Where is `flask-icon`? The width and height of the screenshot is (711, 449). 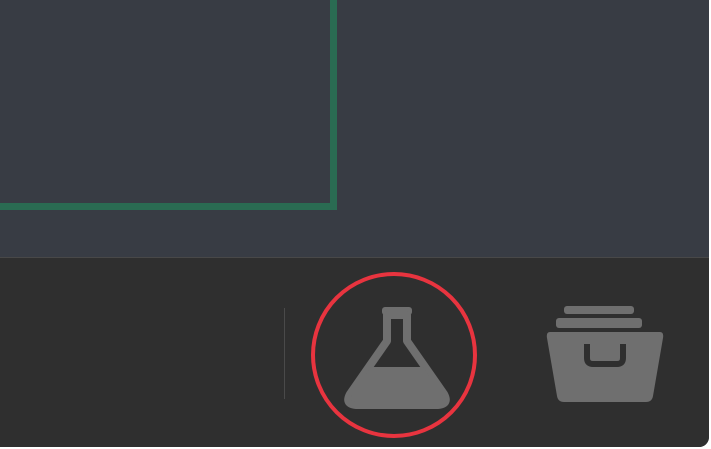 flask-icon is located at coordinates (394, 355).